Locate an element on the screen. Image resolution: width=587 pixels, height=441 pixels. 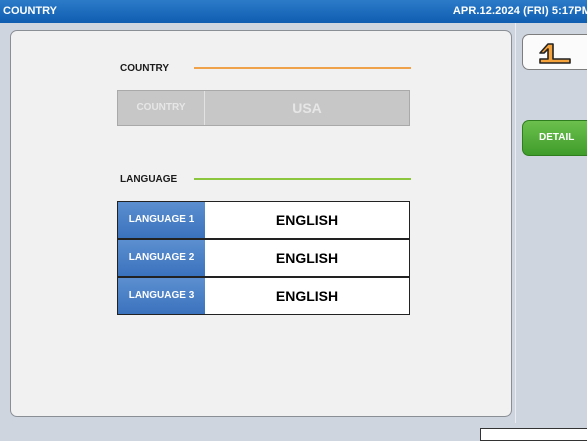
title-bar: COUNTRY APR.12.2024 (FRI) 5:17PM is located at coordinates (293, 11).